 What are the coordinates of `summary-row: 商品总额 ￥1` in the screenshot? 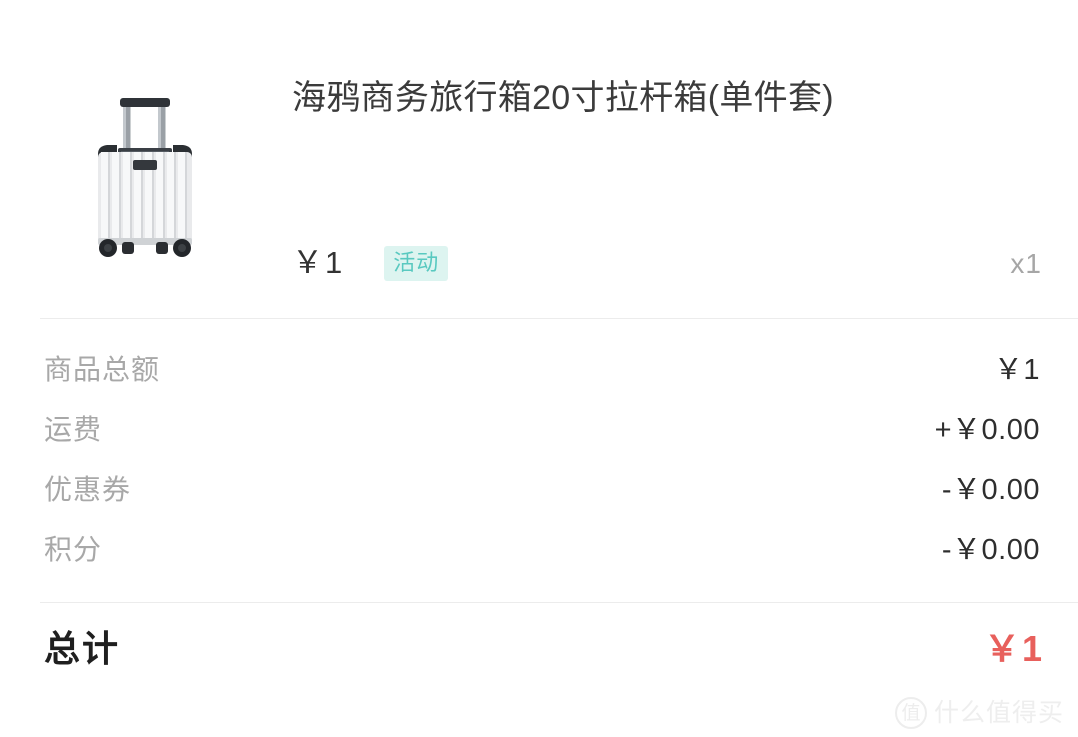 It's located at (539, 370).